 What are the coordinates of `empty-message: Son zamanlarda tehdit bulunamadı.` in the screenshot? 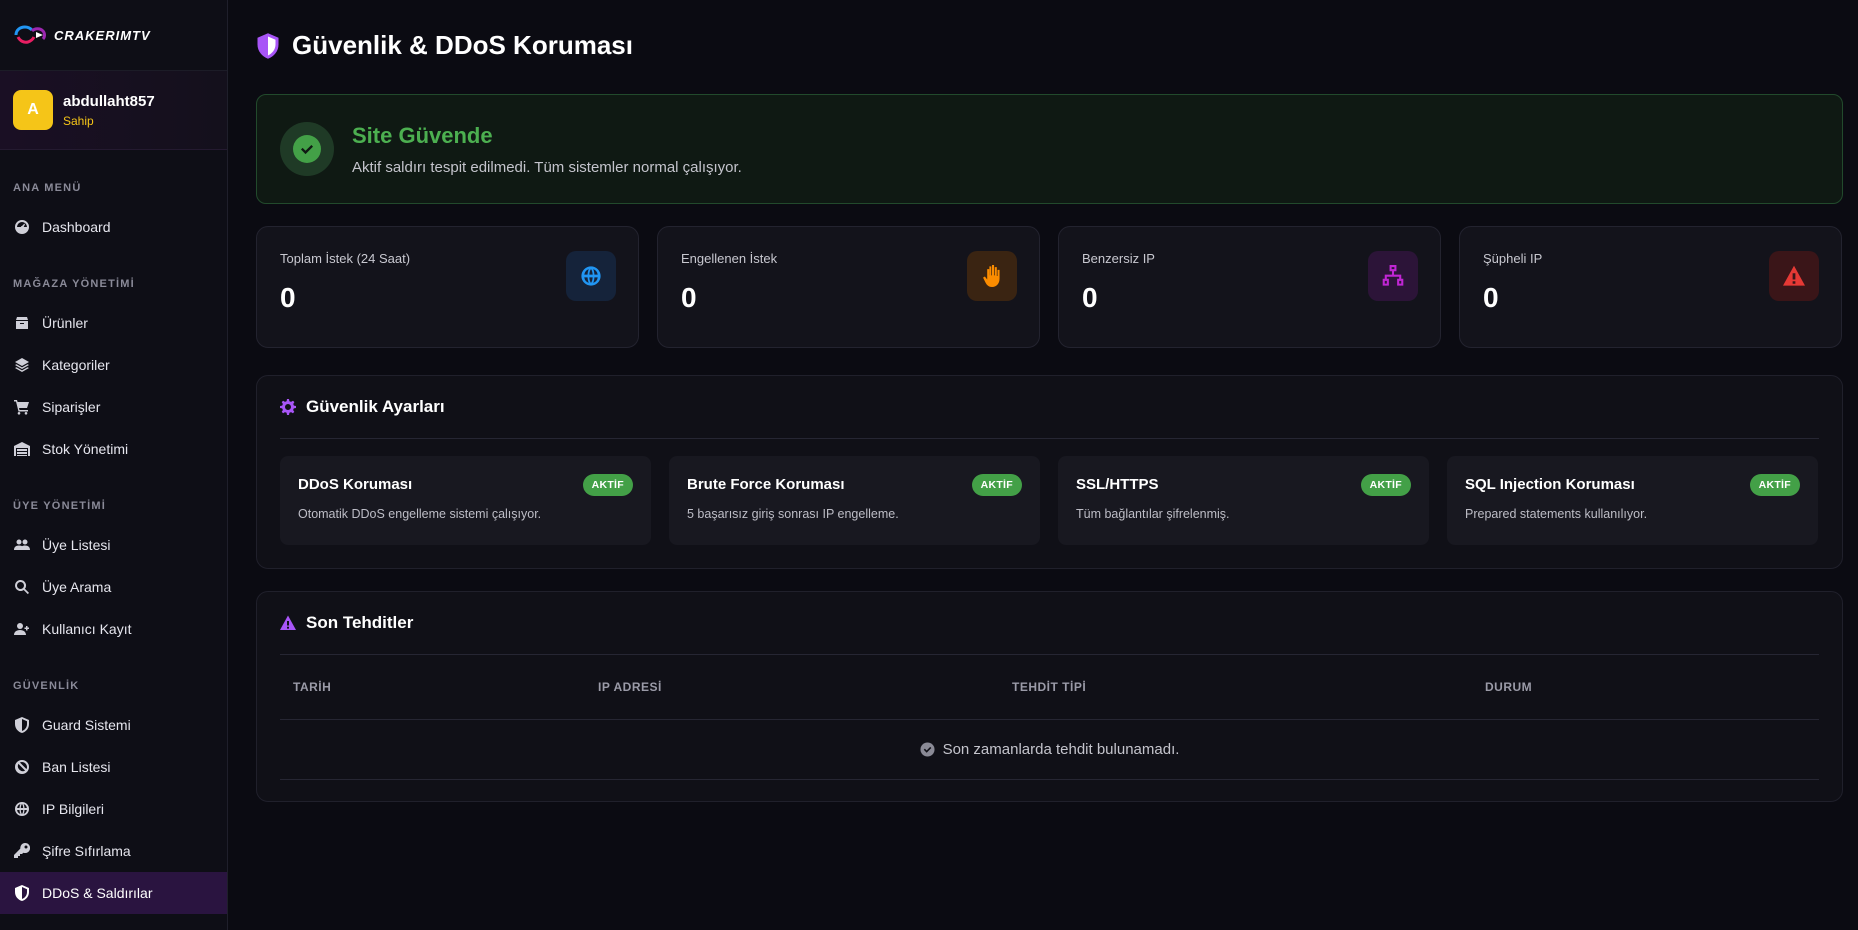 It's located at (1061, 749).